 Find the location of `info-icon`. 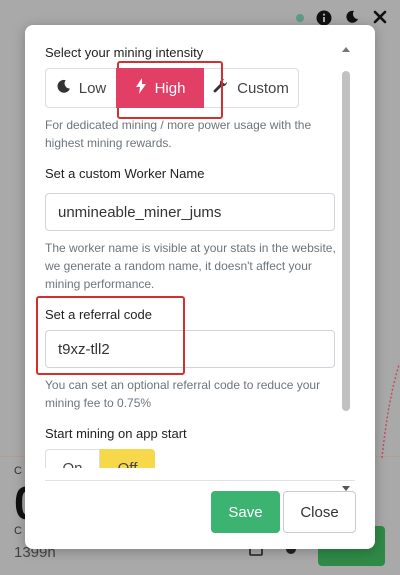

info-icon is located at coordinates (324, 18).